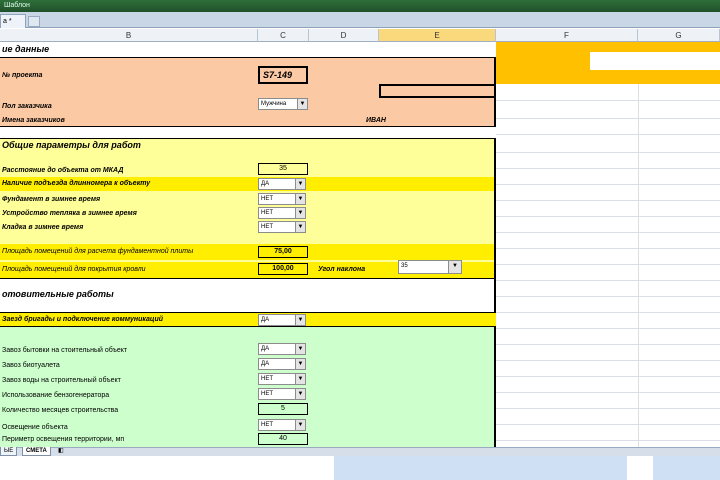 The height and width of the screenshot is (480, 720). I want to click on distance-label: Расстояние до объекта от МКАД, so click(63, 170).